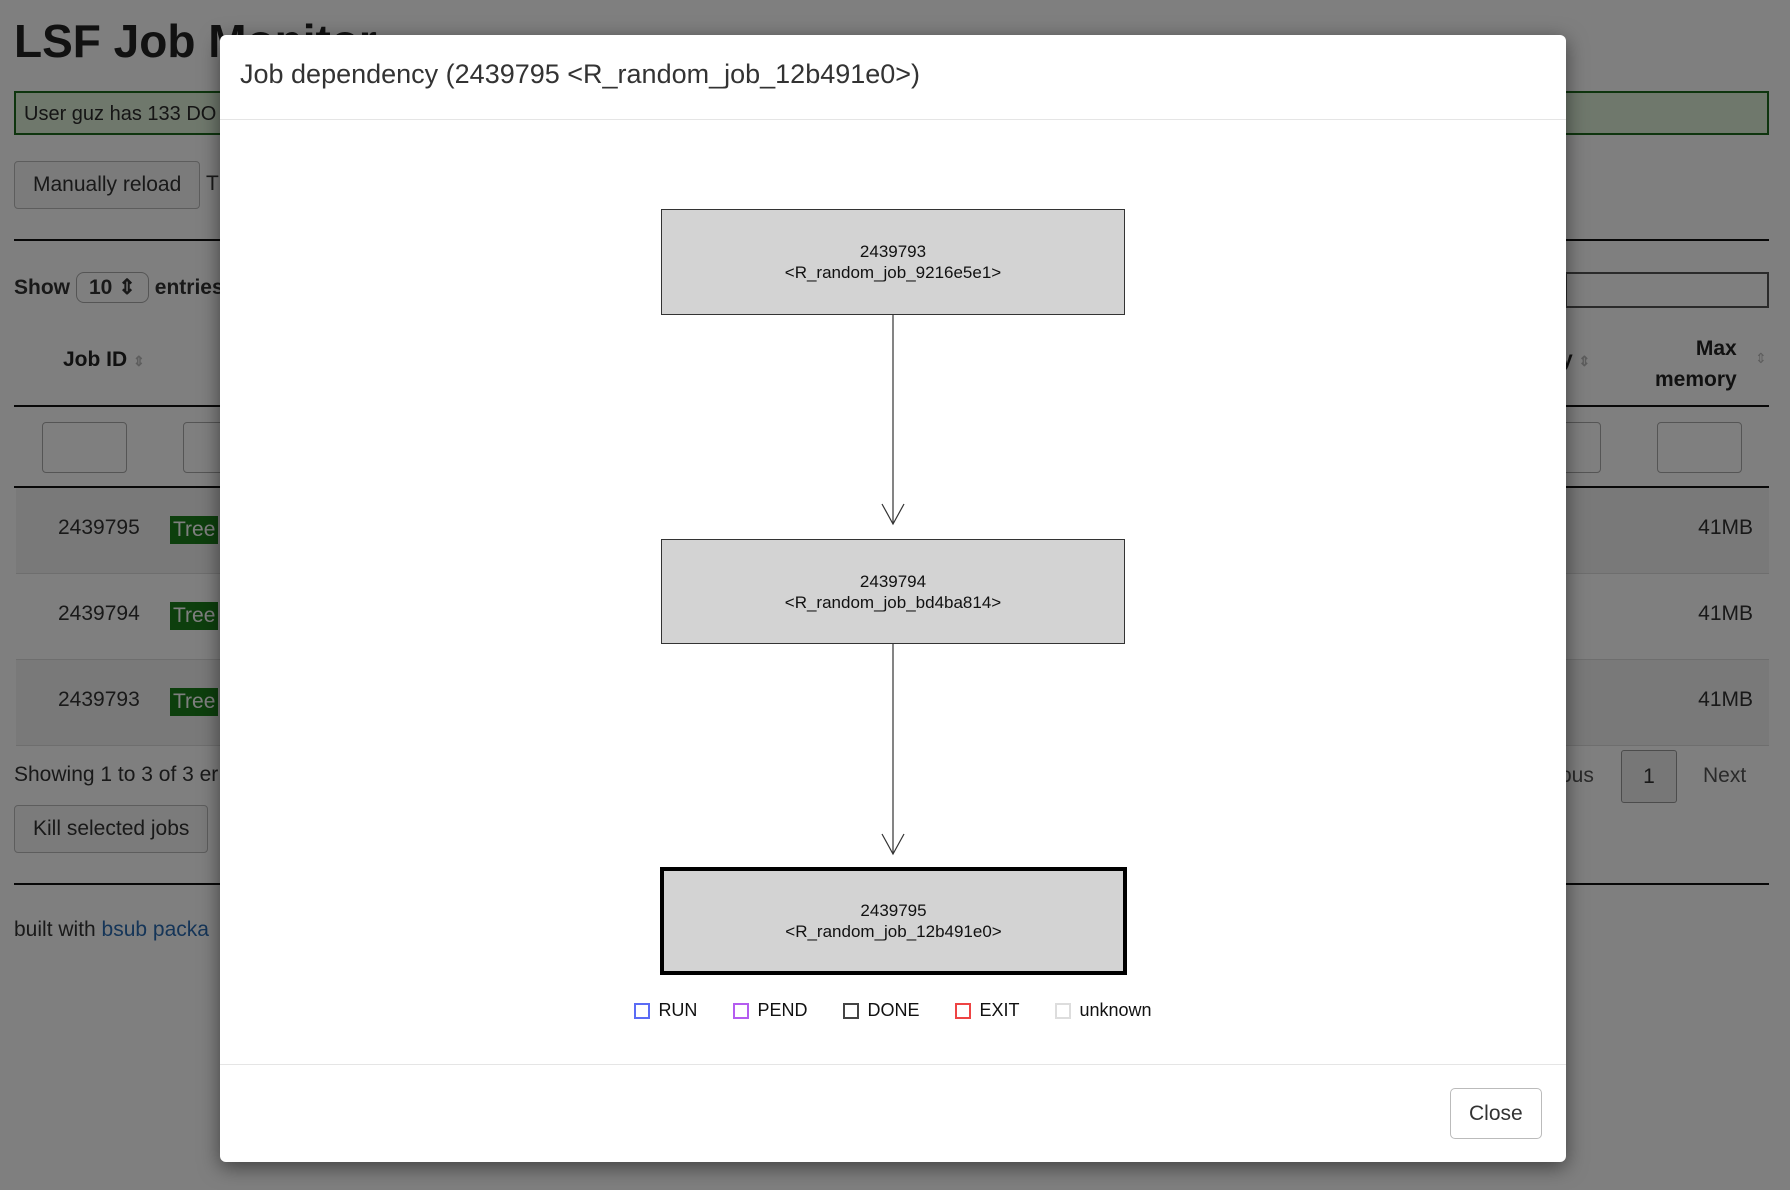 The width and height of the screenshot is (1790, 1190). Describe the element at coordinates (893, 602) in the screenshot. I see `node-job-name: <R_random_job_bd4ba814>` at that location.